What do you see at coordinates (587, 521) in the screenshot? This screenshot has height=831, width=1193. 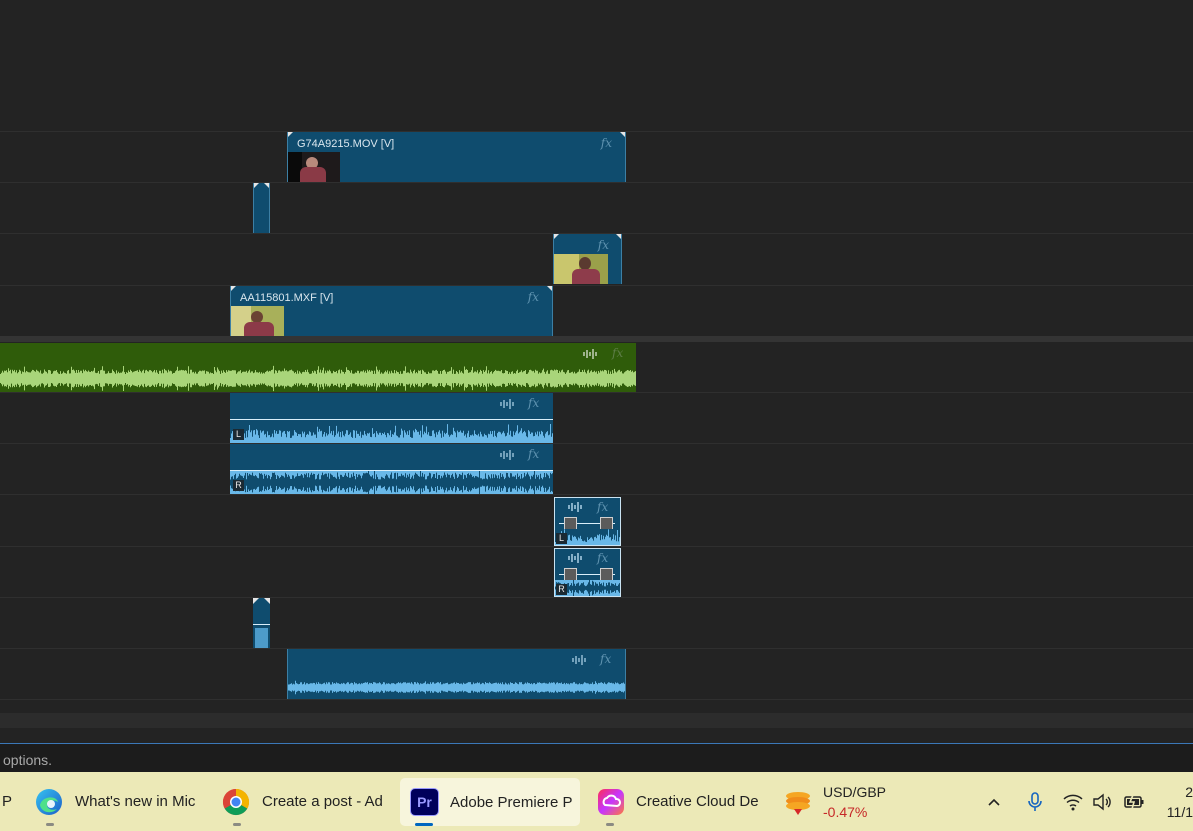 I see `audio-clip-3-left: fx L` at bounding box center [587, 521].